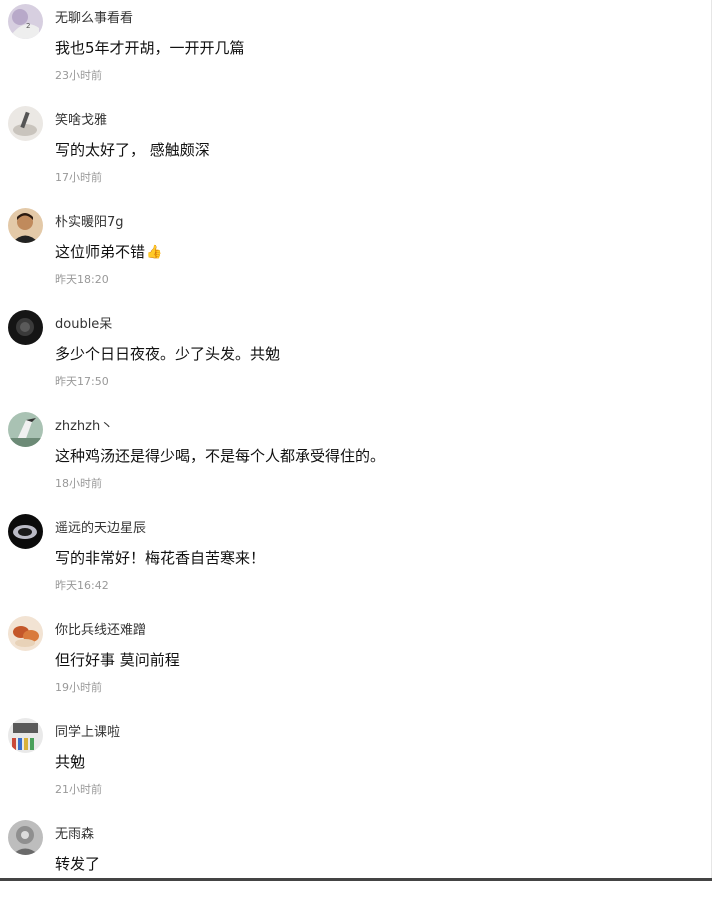  Describe the element at coordinates (82, 585) in the screenshot. I see `comment-time: 昨天16:42` at that location.